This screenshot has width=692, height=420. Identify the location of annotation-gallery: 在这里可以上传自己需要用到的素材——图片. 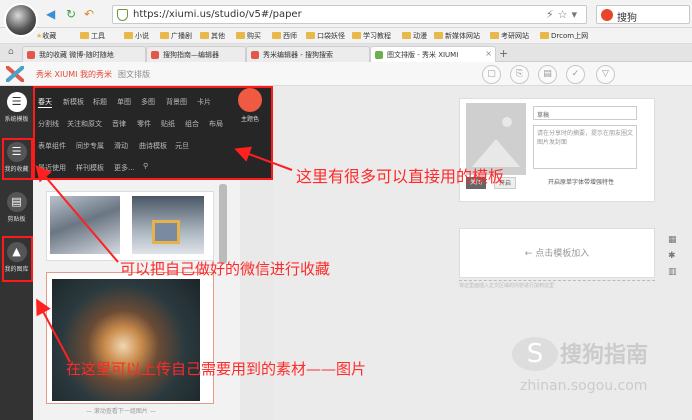
(216, 369).